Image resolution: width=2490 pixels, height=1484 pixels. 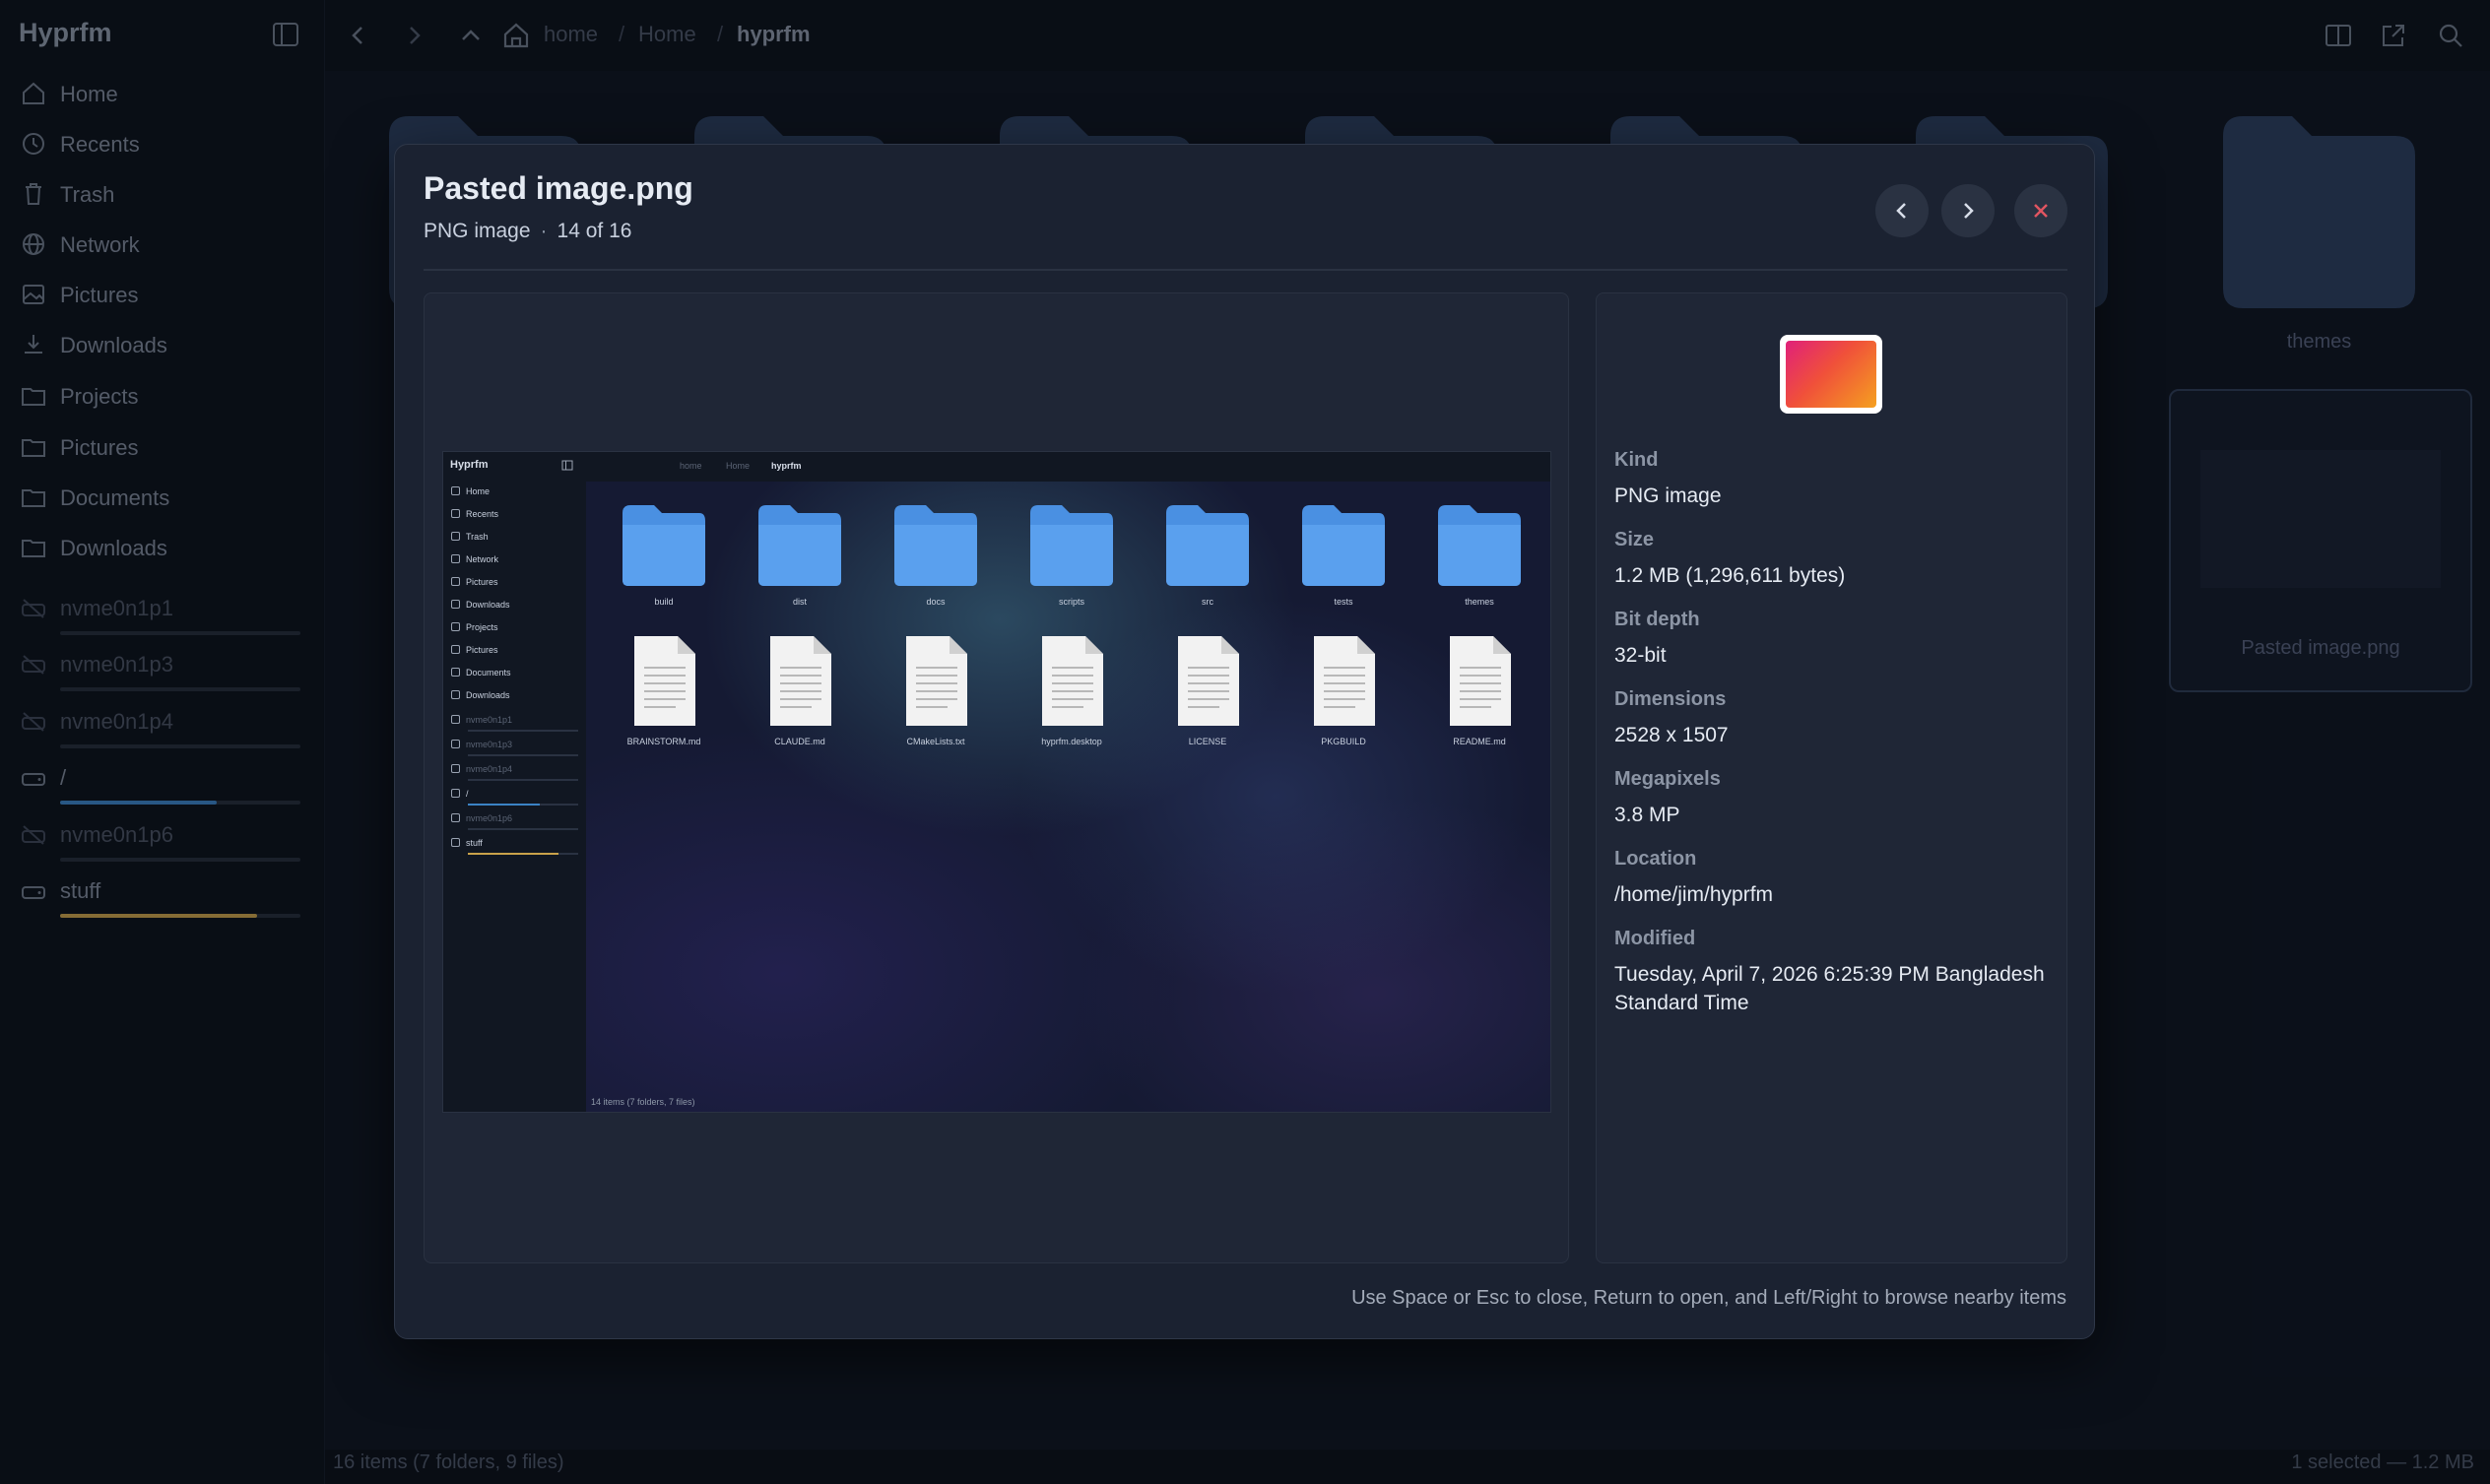 I want to click on detail-label: Kind, so click(x=1637, y=460).